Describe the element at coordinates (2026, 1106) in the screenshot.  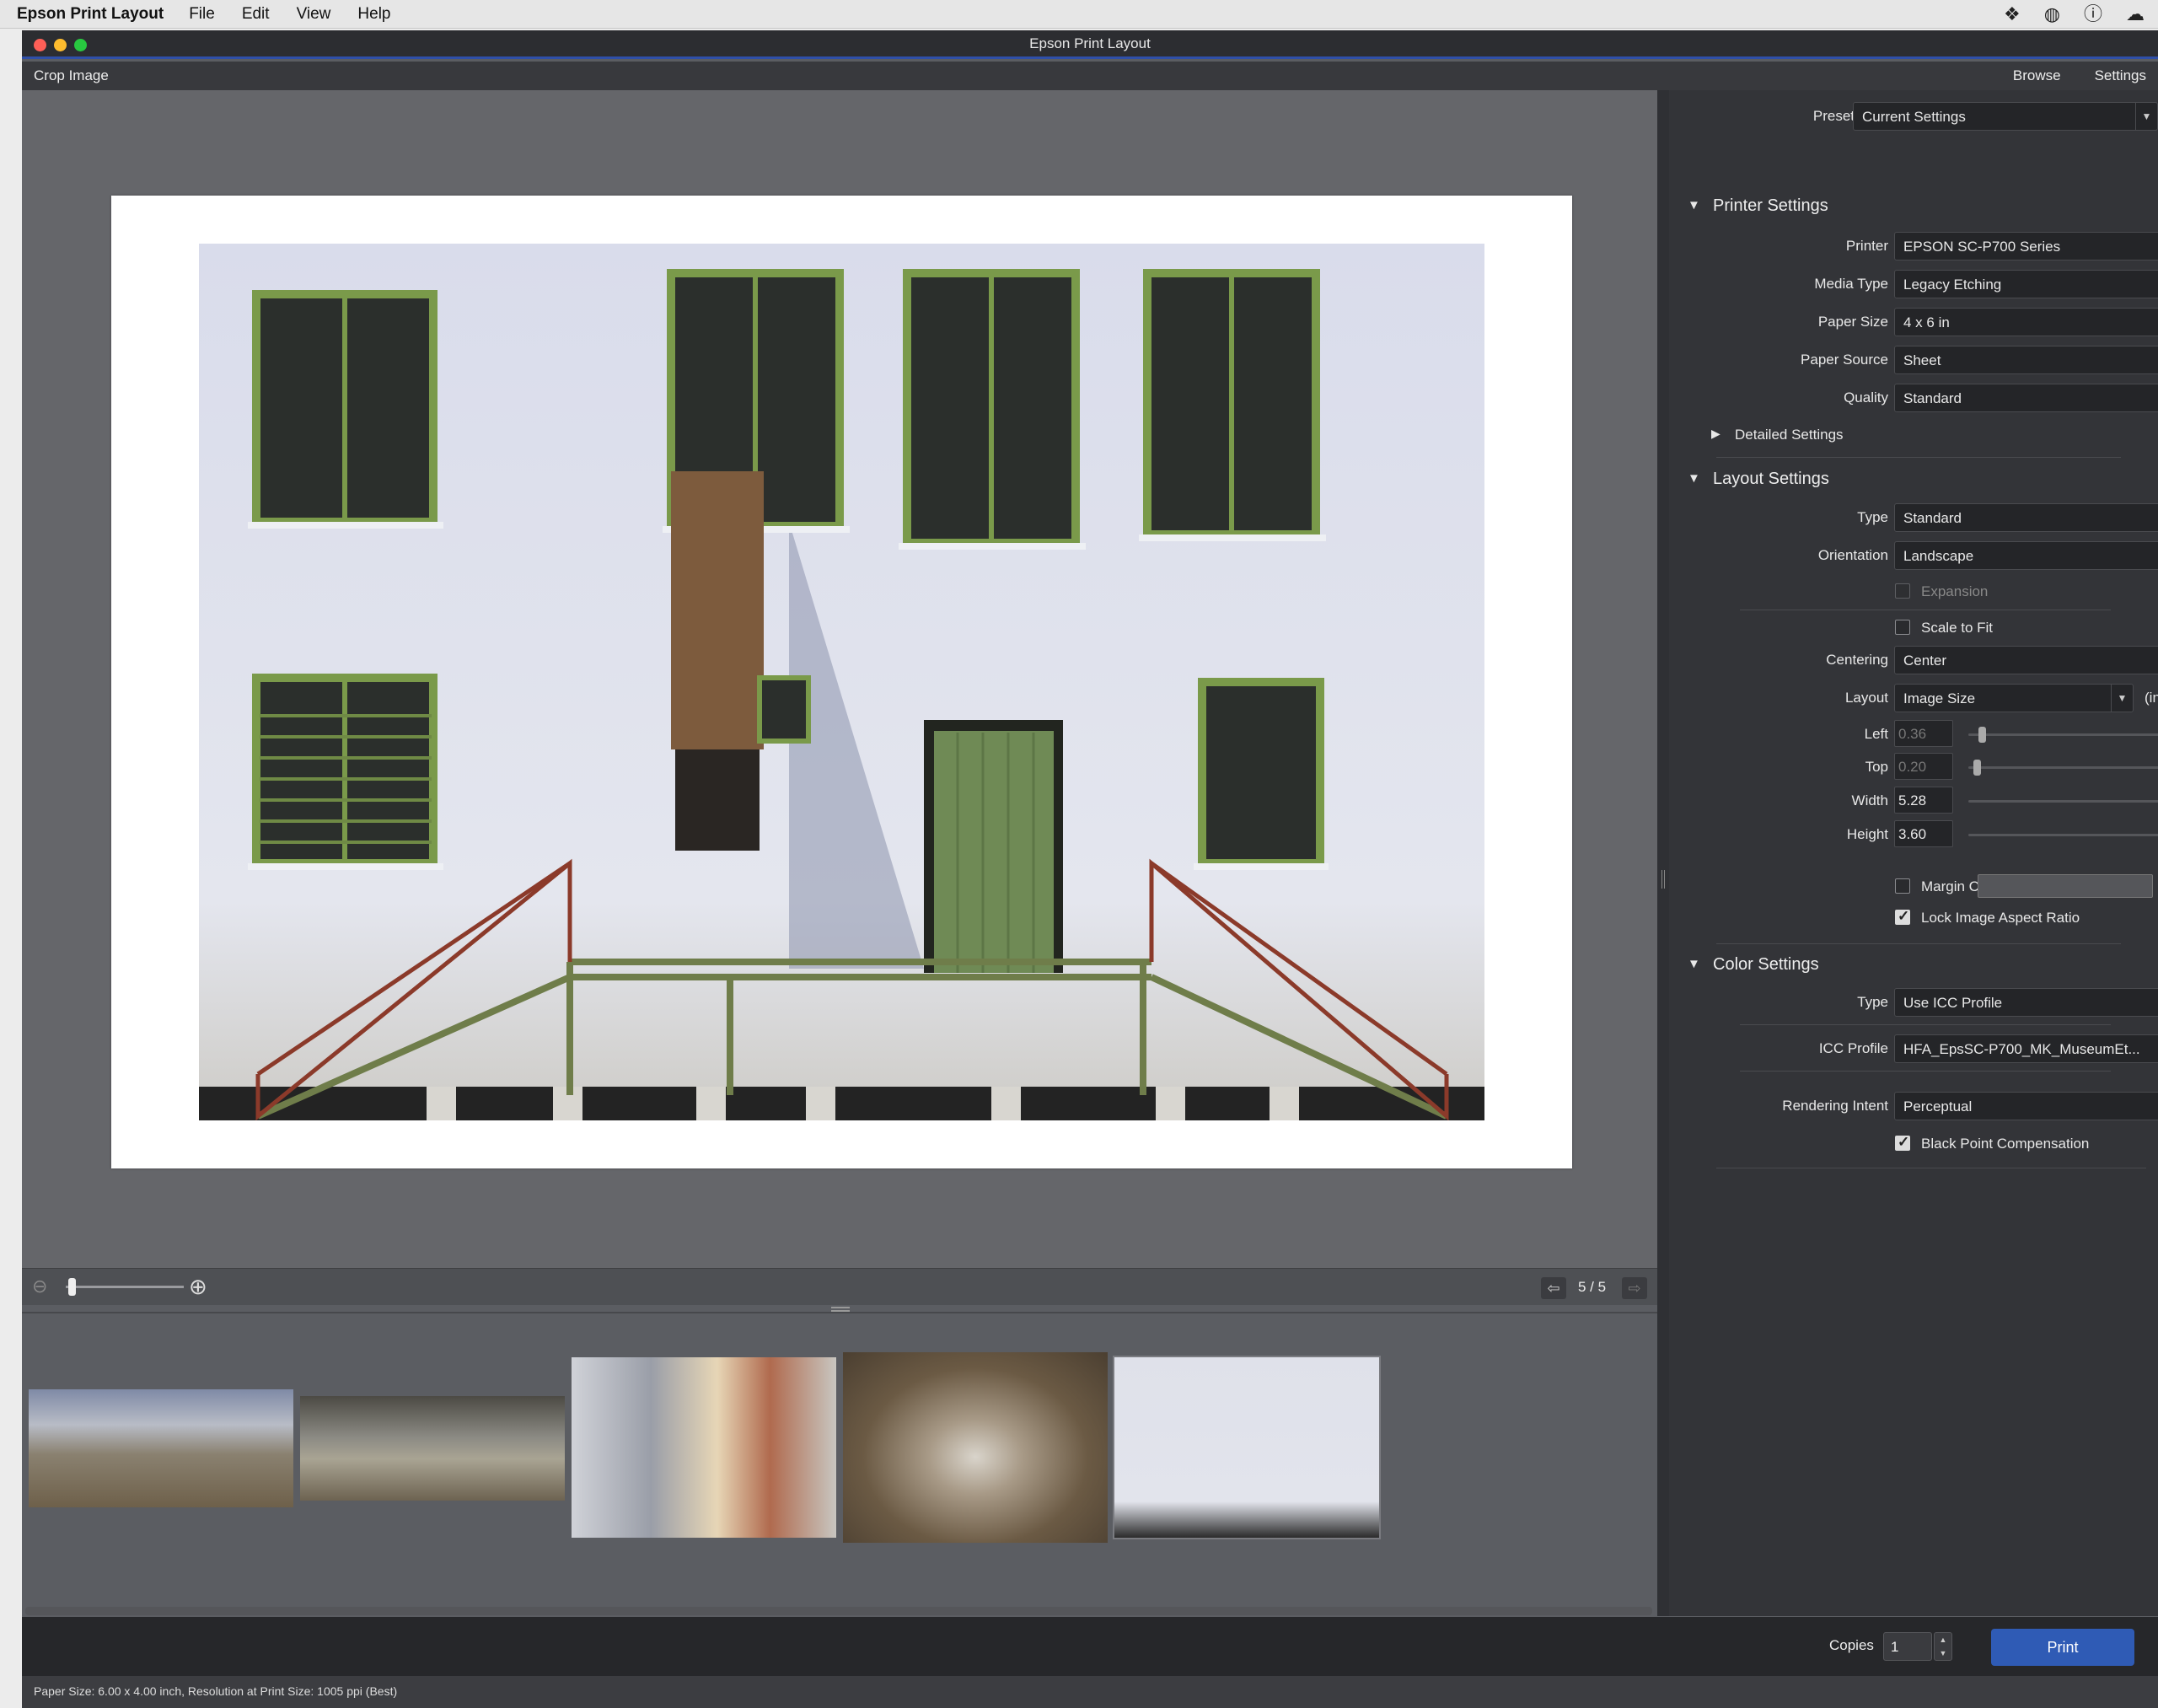
I see `rendering-intent-select: Perceptual▼` at that location.